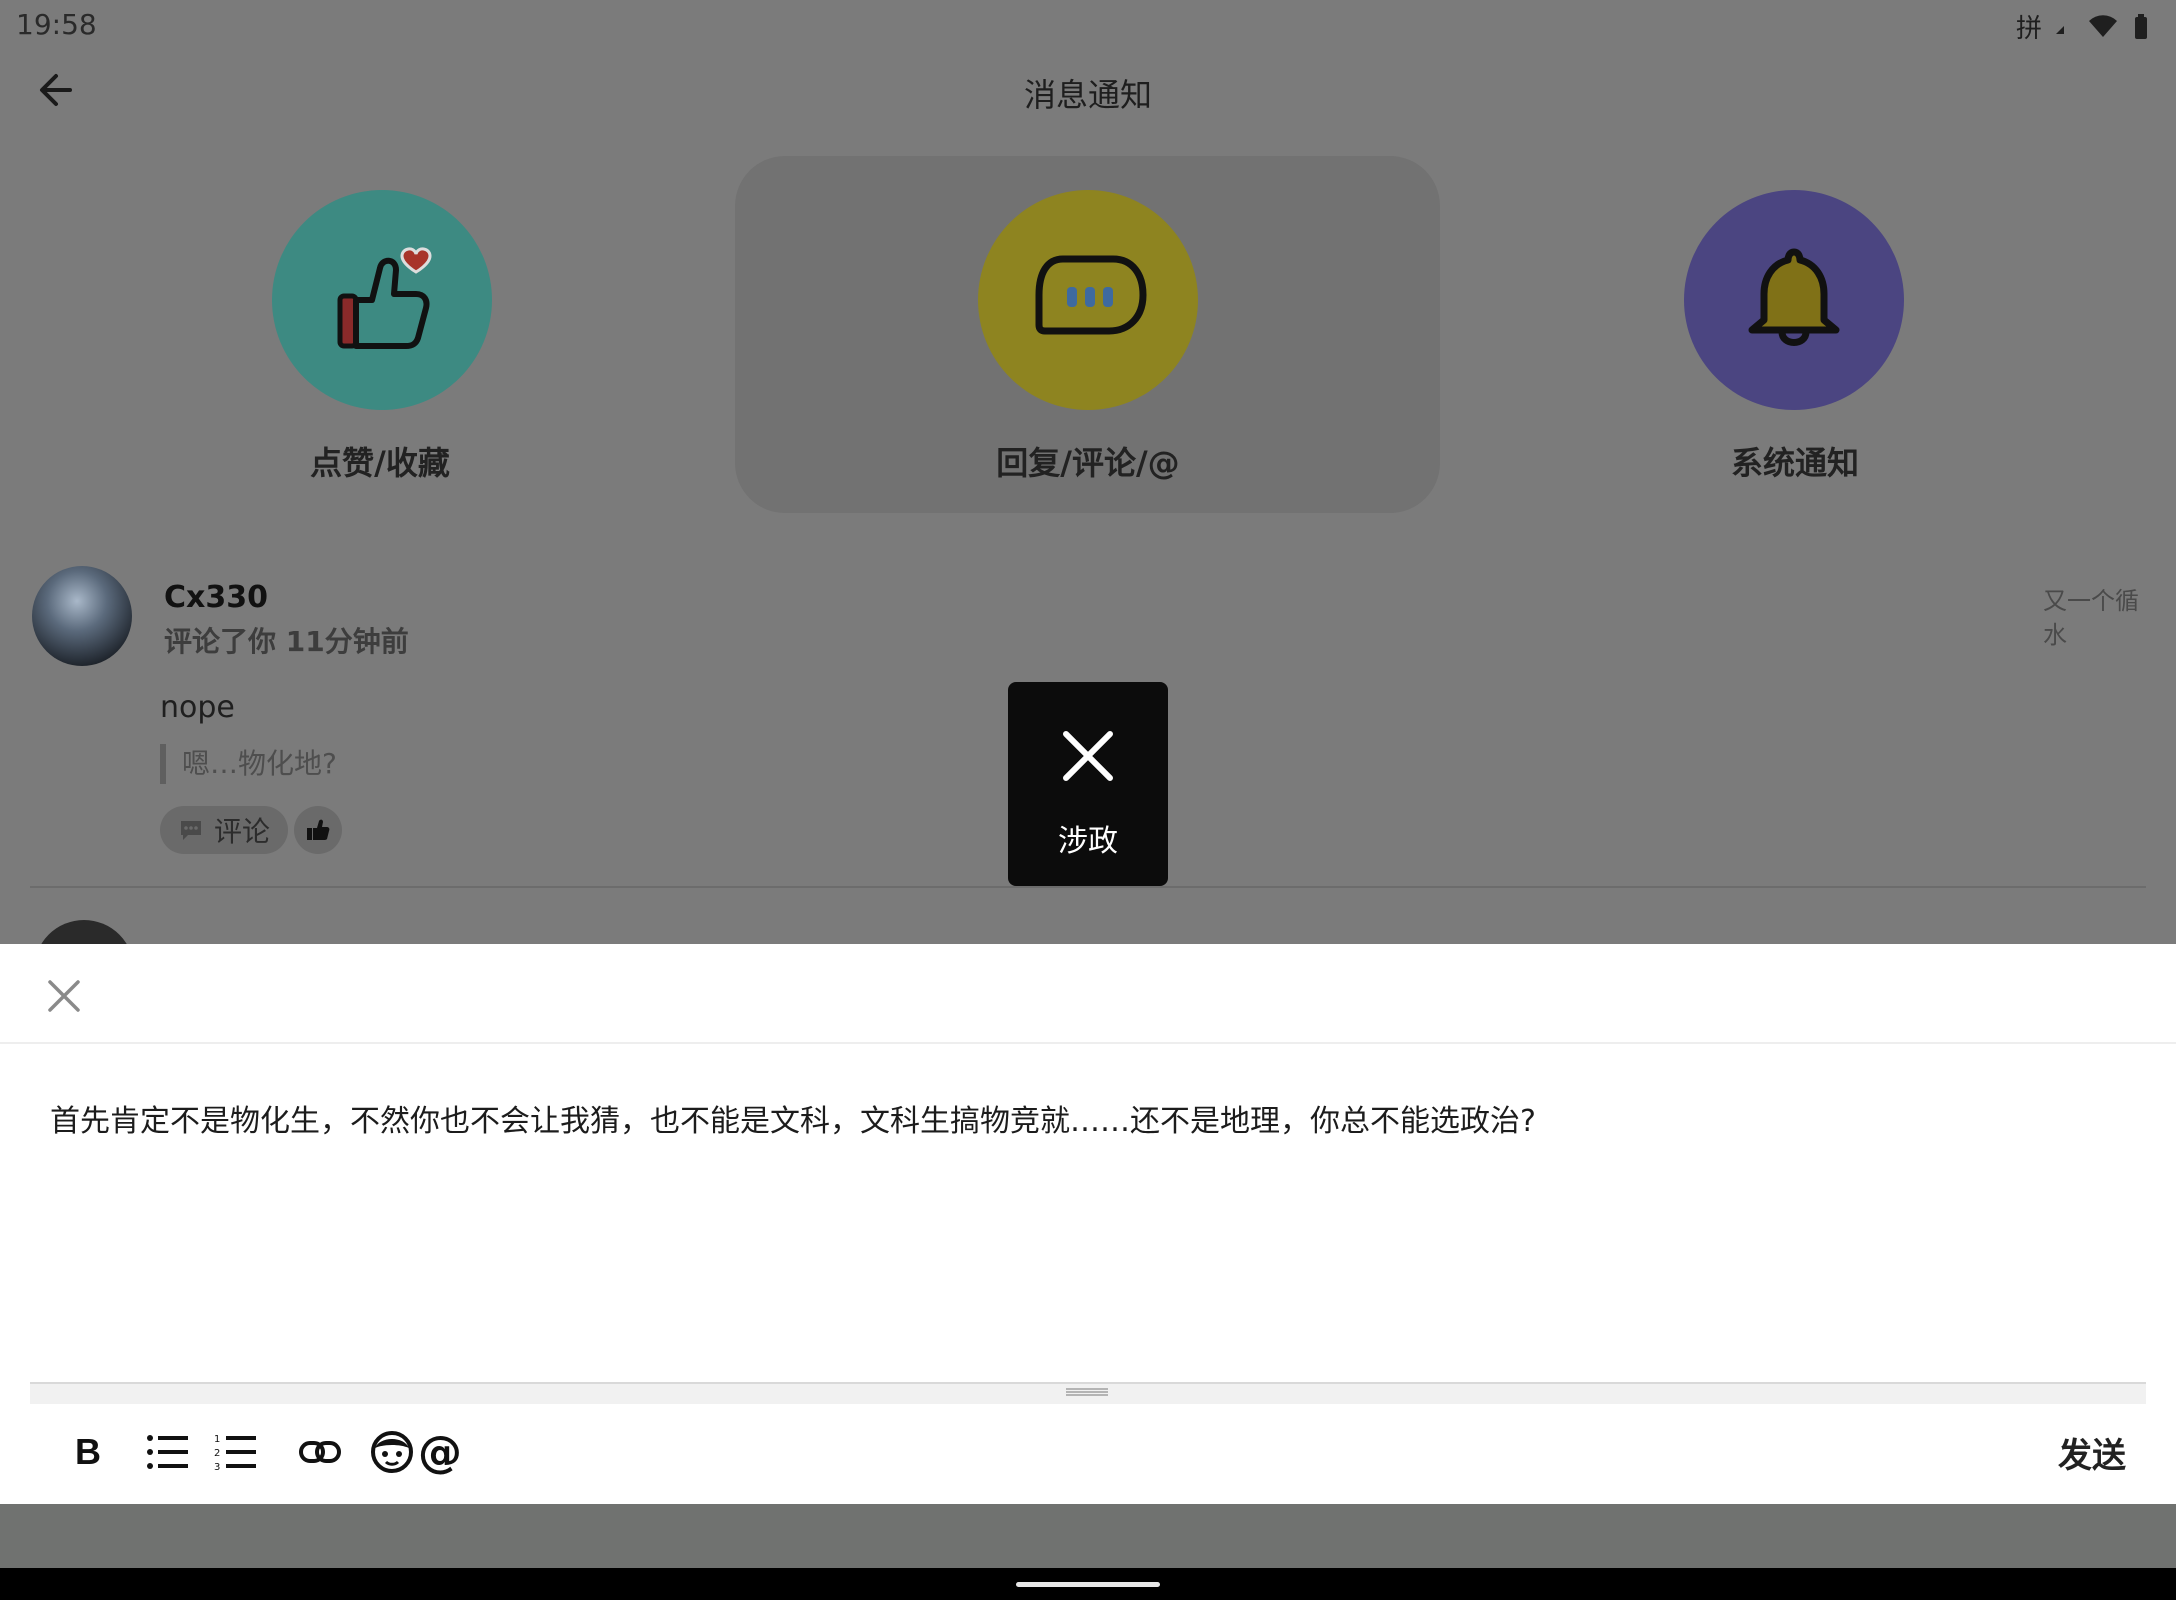  What do you see at coordinates (1091, 295) in the screenshot?
I see `chat-bubble-icon` at bounding box center [1091, 295].